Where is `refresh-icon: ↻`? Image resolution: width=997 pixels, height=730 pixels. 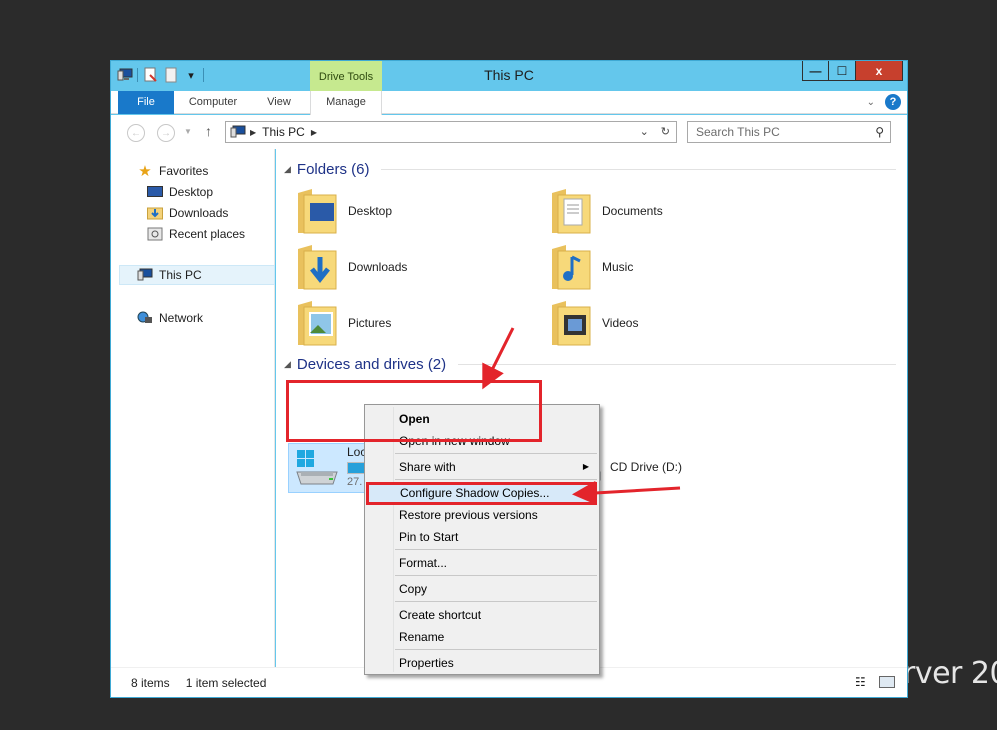
refresh-icon: ↻ is located at coordinates (665, 131).